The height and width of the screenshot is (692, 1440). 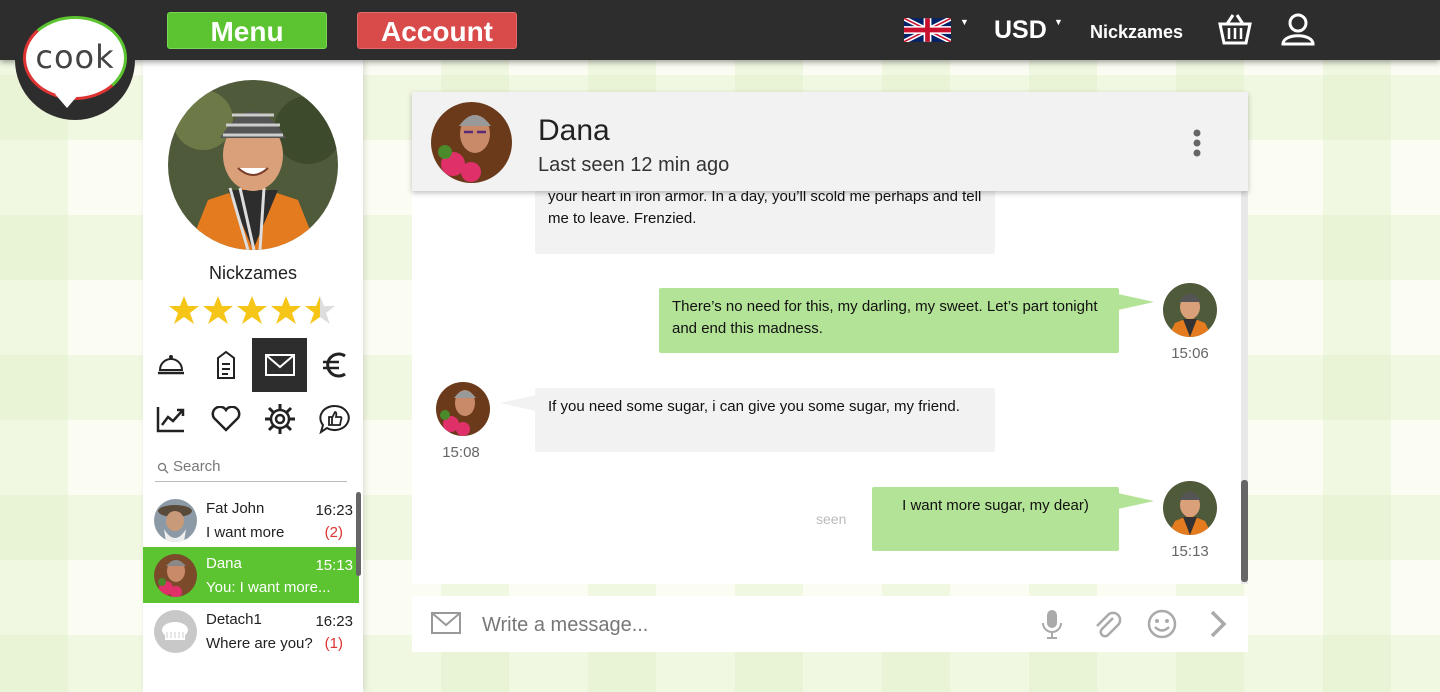 I want to click on profile-avatar, so click(x=253, y=165).